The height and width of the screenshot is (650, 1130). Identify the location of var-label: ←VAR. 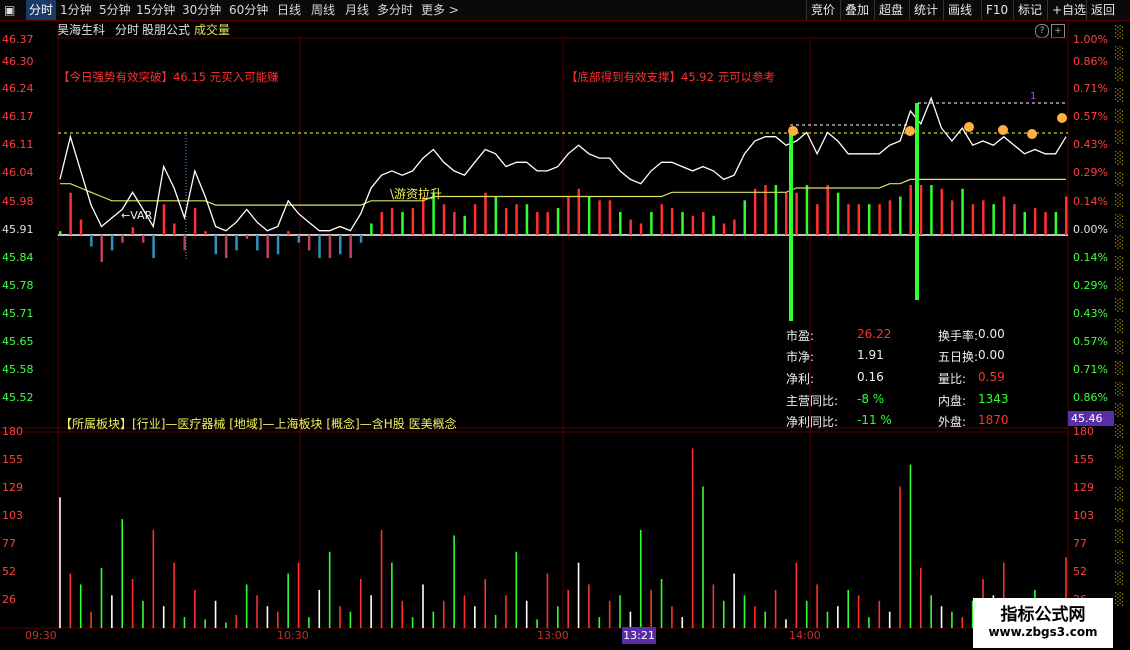
(137, 215).